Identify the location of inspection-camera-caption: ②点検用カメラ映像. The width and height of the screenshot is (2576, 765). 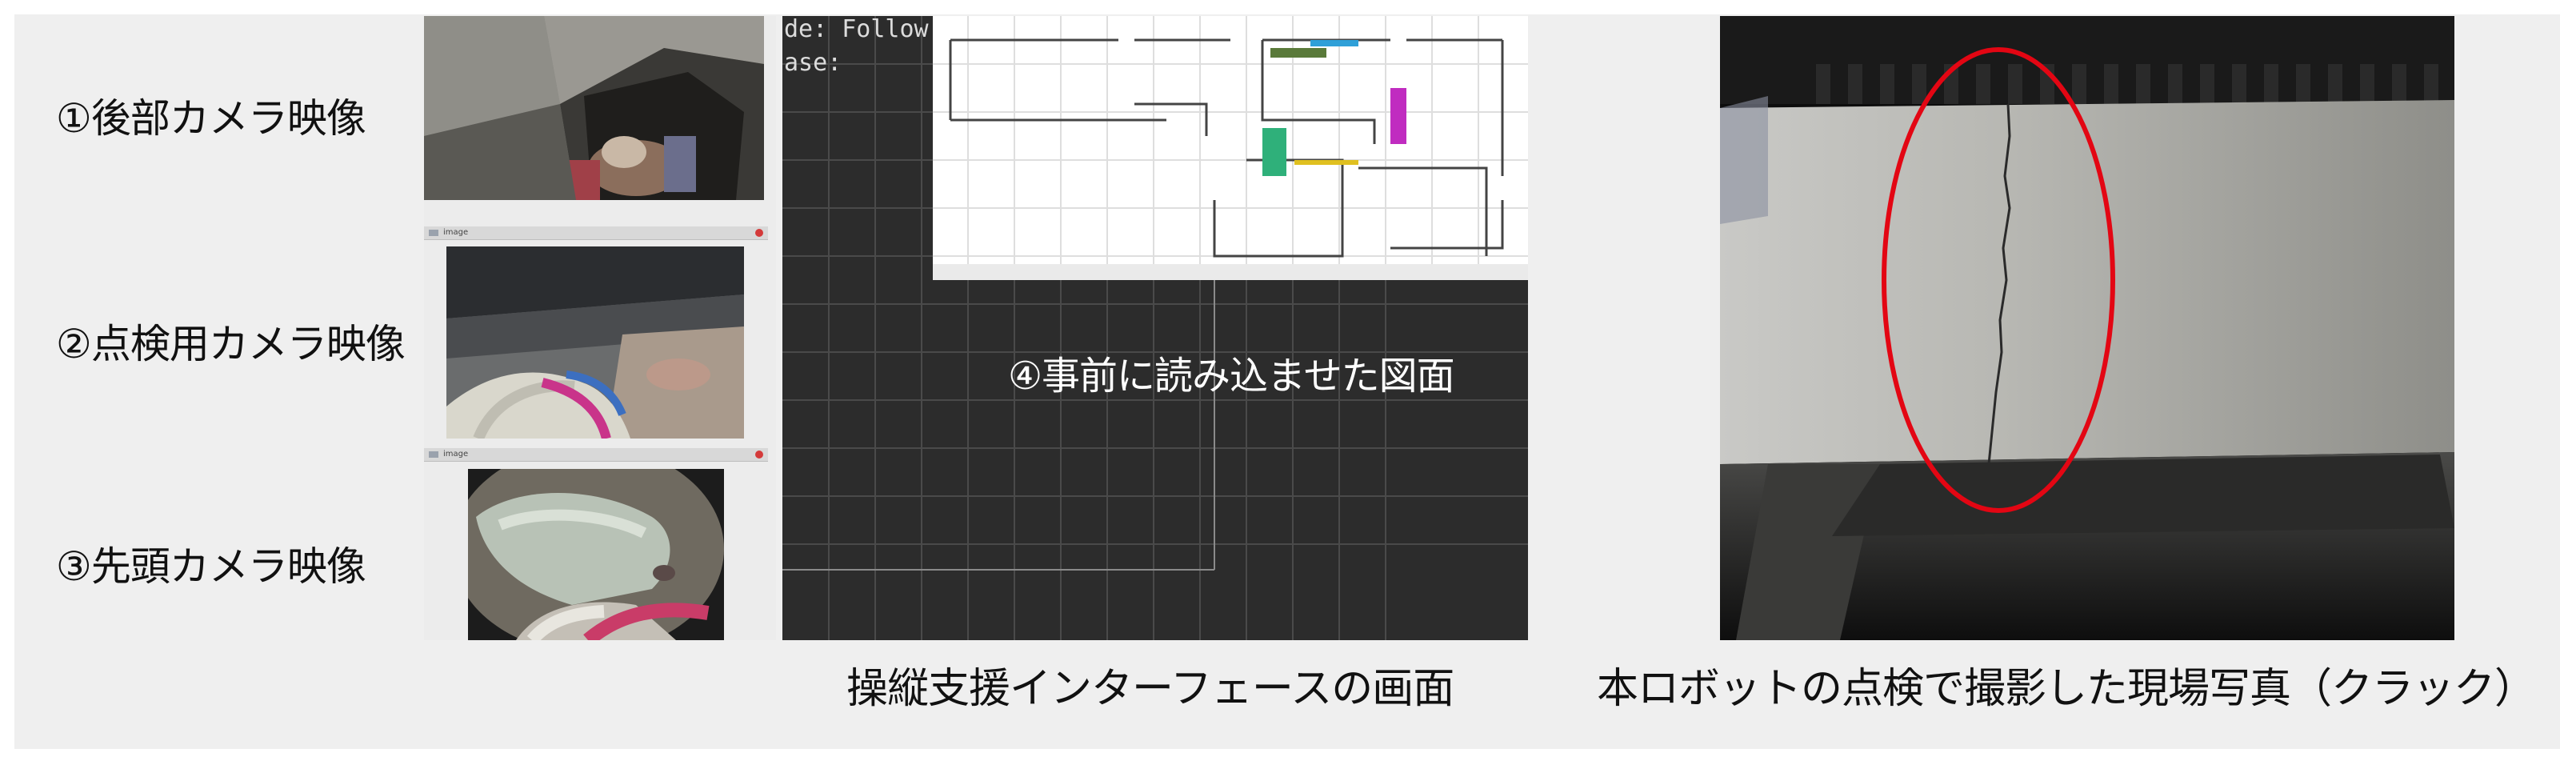
(231, 344).